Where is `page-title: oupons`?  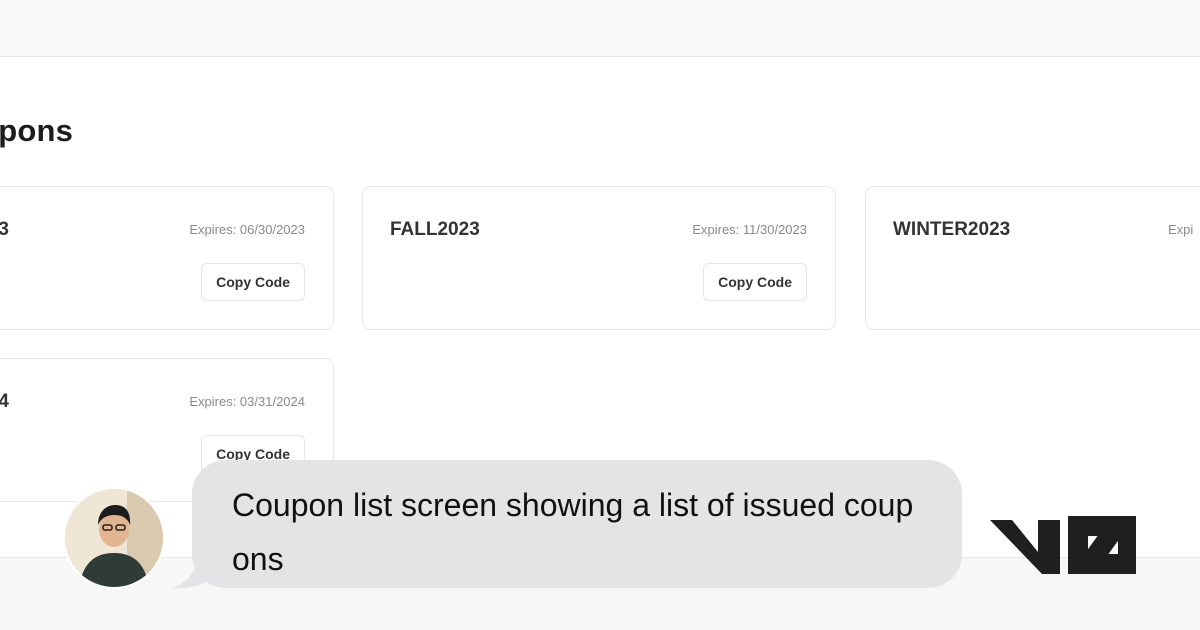
page-title: oupons is located at coordinates (37, 130).